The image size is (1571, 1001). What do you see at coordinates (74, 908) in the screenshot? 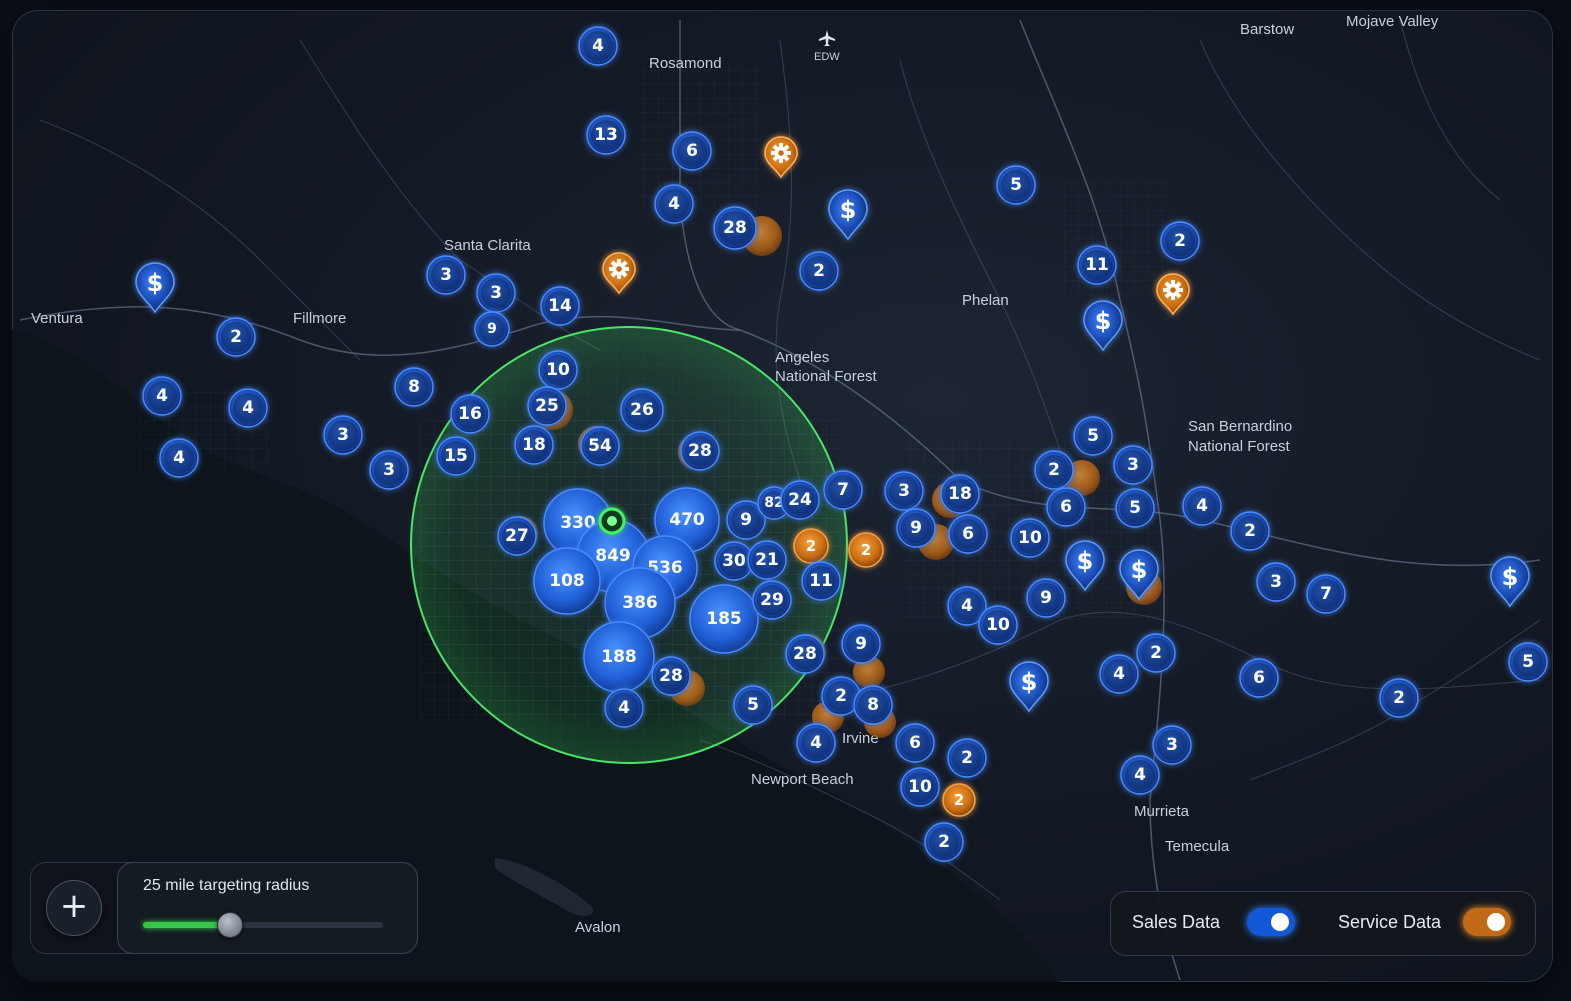
I see `zoom-in-button: +` at bounding box center [74, 908].